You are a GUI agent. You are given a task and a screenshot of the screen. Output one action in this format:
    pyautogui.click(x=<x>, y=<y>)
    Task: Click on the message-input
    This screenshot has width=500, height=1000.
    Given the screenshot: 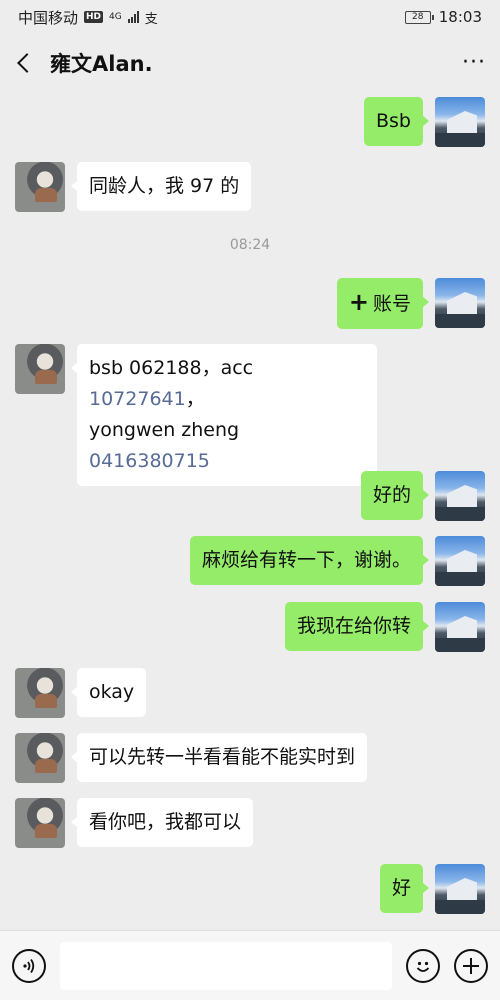 What is the action you would take?
    pyautogui.click(x=226, y=965)
    